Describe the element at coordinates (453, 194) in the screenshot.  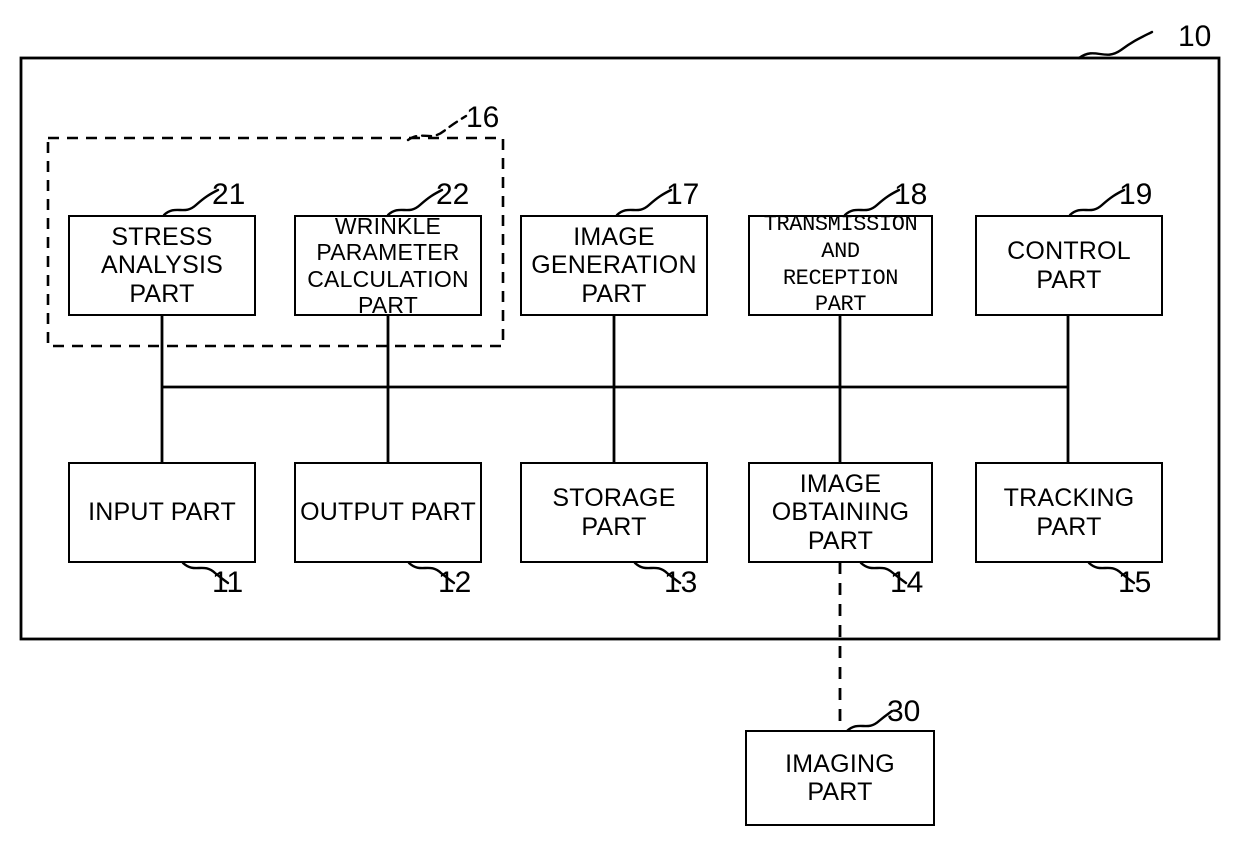
I see `reference-numeral-22: 22` at that location.